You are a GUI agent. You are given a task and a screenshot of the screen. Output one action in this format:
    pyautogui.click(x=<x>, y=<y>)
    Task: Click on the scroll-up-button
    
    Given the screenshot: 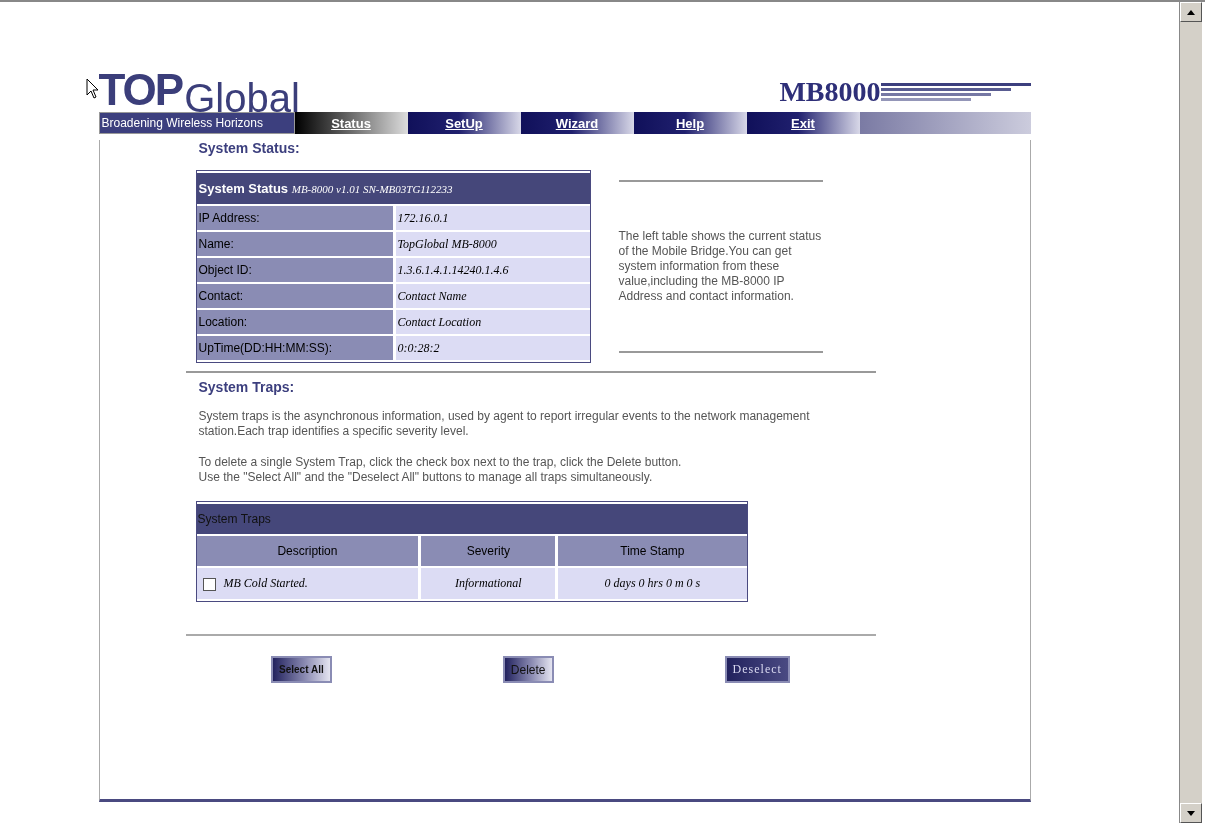 What is the action you would take?
    pyautogui.click(x=1191, y=12)
    